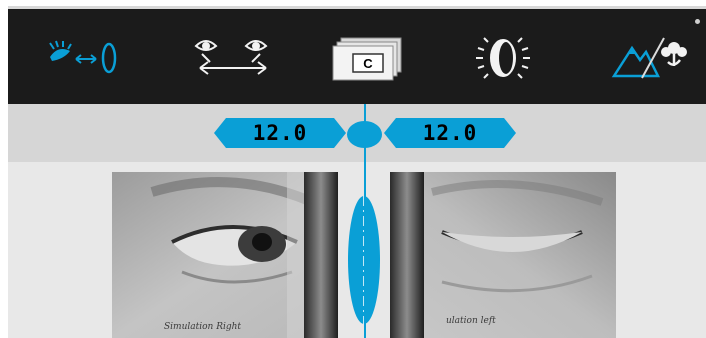  I want to click on lens-light-button, so click(503, 56).